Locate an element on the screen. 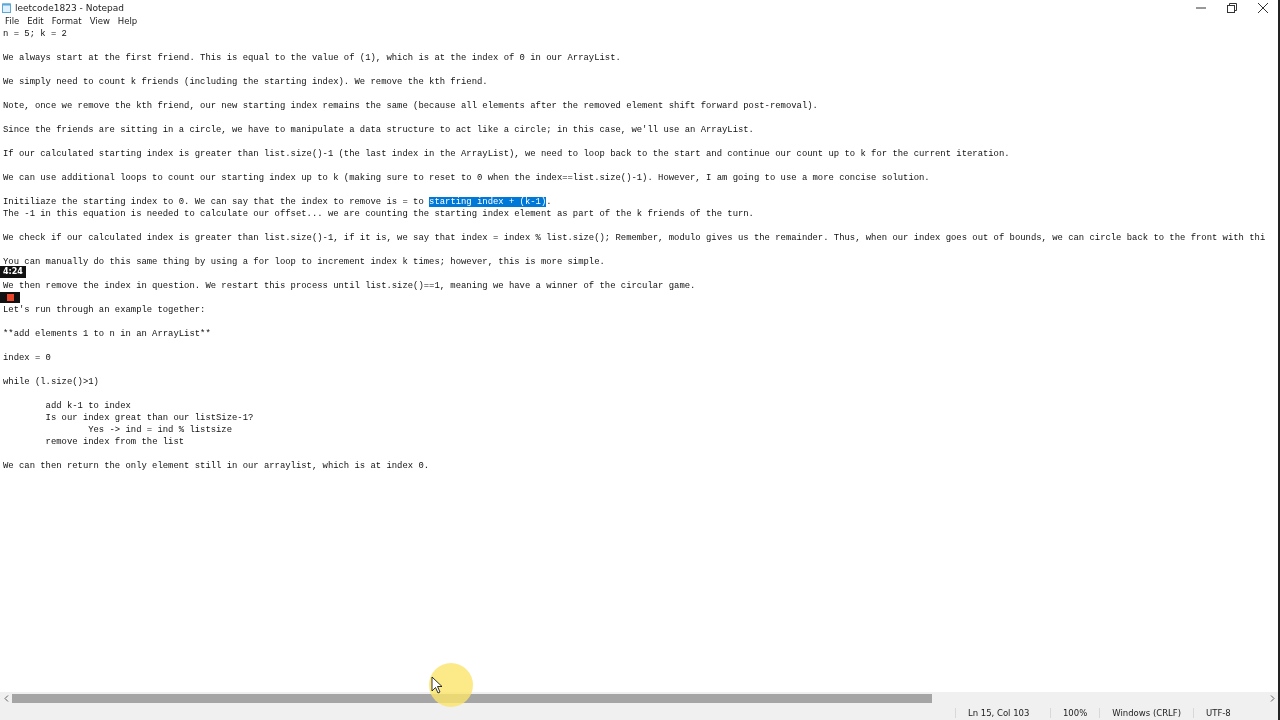 The width and height of the screenshot is (1280, 720). scrollbar-thumb is located at coordinates (472, 698).